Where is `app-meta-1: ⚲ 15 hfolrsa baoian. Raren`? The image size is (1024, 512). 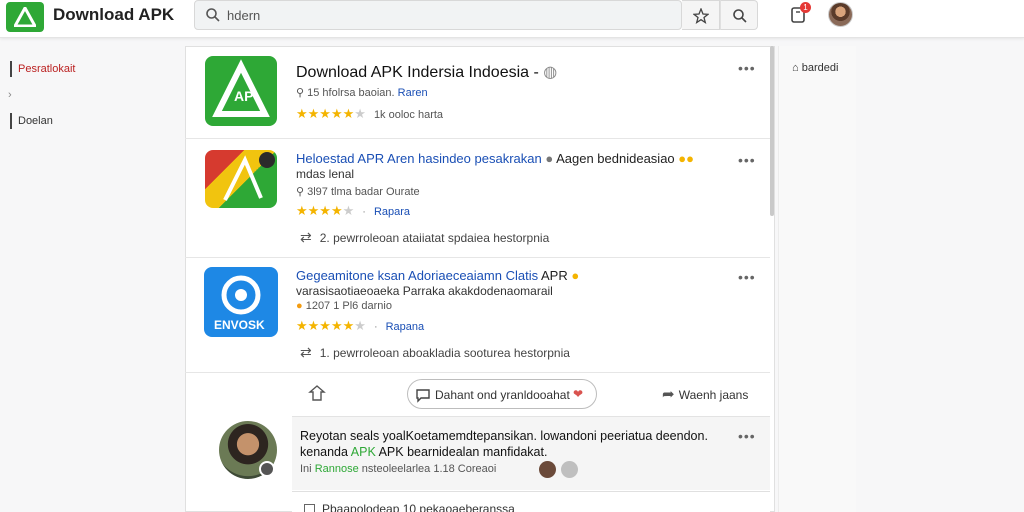
app-meta-1: ⚲ 15 hfolrsa baoian. Raren is located at coordinates (362, 92).